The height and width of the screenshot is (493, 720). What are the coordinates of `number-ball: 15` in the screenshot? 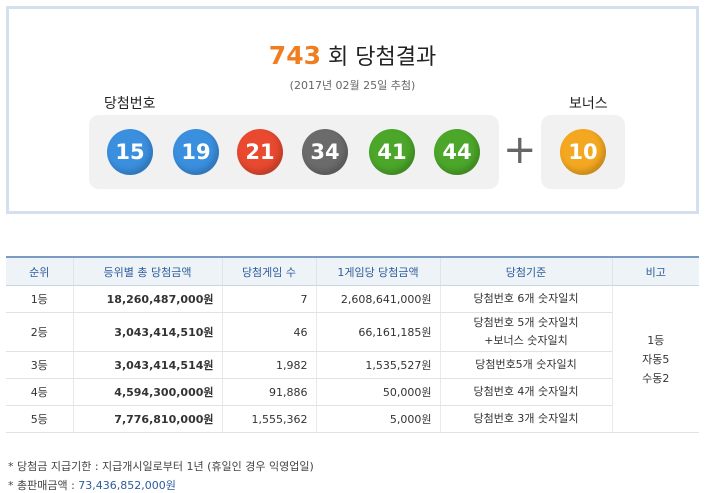 It's located at (130, 152).